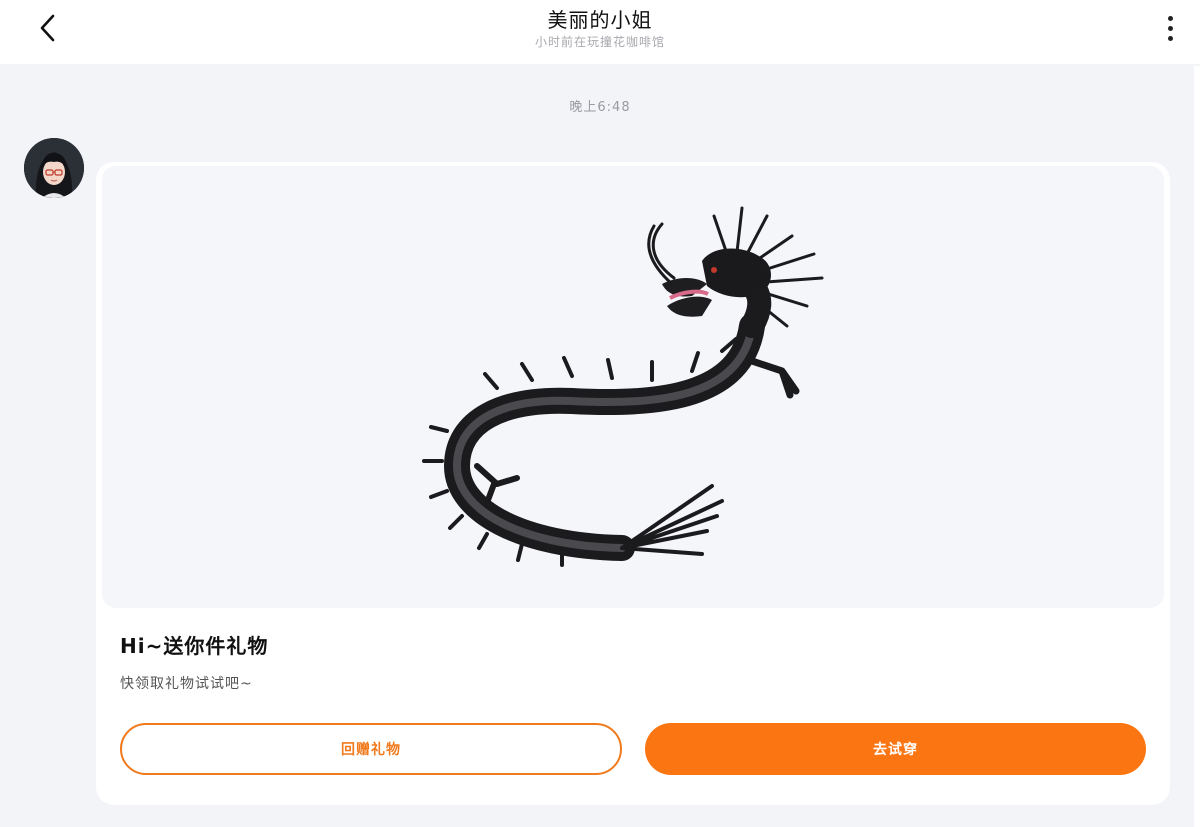 Image resolution: width=1200 pixels, height=827 pixels. I want to click on card-title: Hi~送你件礼物, so click(194, 646).